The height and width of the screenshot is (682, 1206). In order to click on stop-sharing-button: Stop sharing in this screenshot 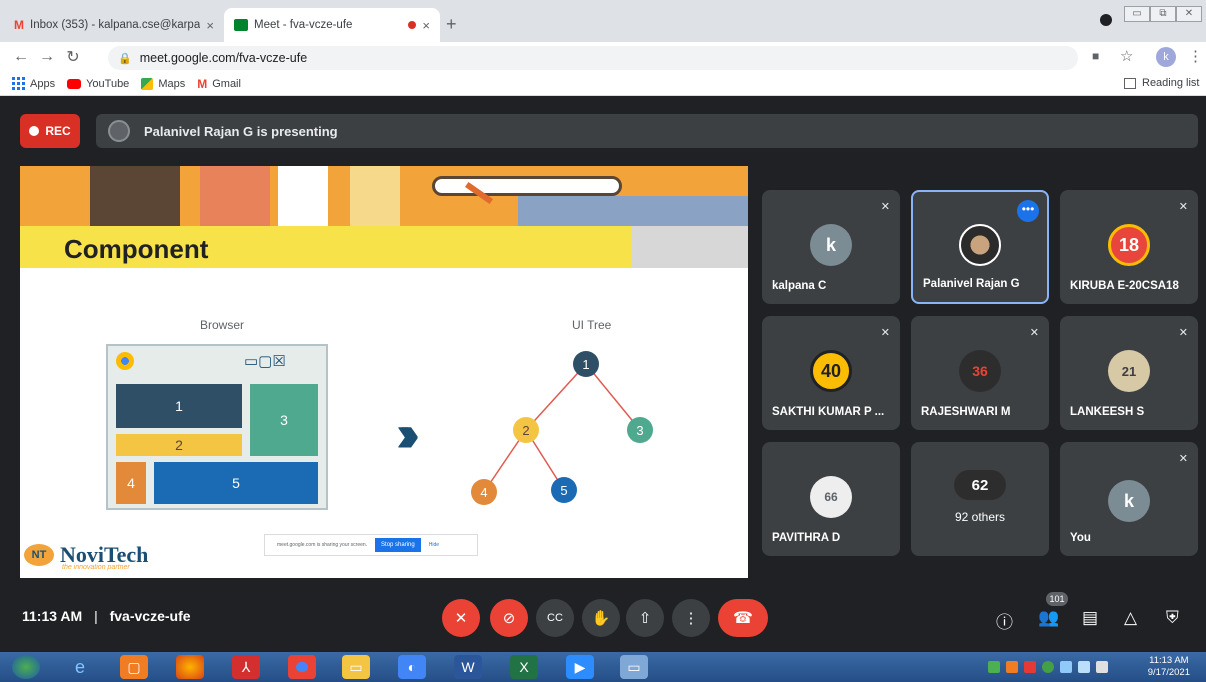, I will do `click(398, 545)`.